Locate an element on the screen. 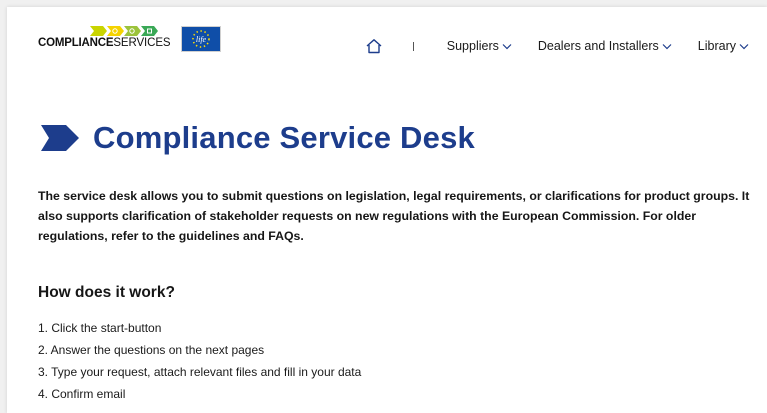 The width and height of the screenshot is (767, 413). svg-text: life is located at coordinates (201, 39).